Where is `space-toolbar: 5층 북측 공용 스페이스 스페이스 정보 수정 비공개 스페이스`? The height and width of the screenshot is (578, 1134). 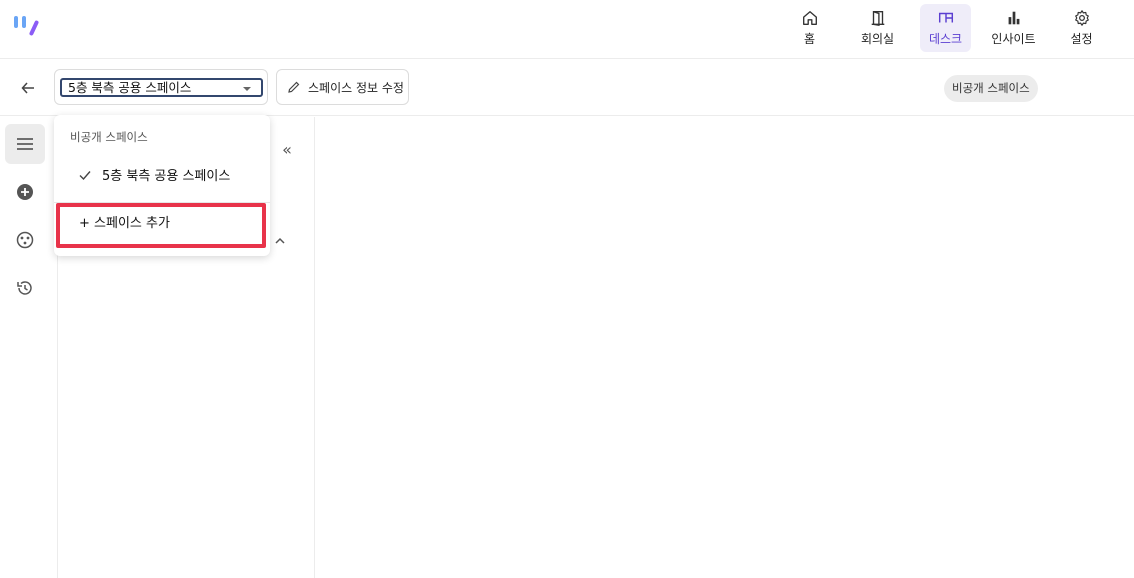
space-toolbar: 5층 북측 공용 스페이스 스페이스 정보 수정 비공개 스페이스 is located at coordinates (567, 88).